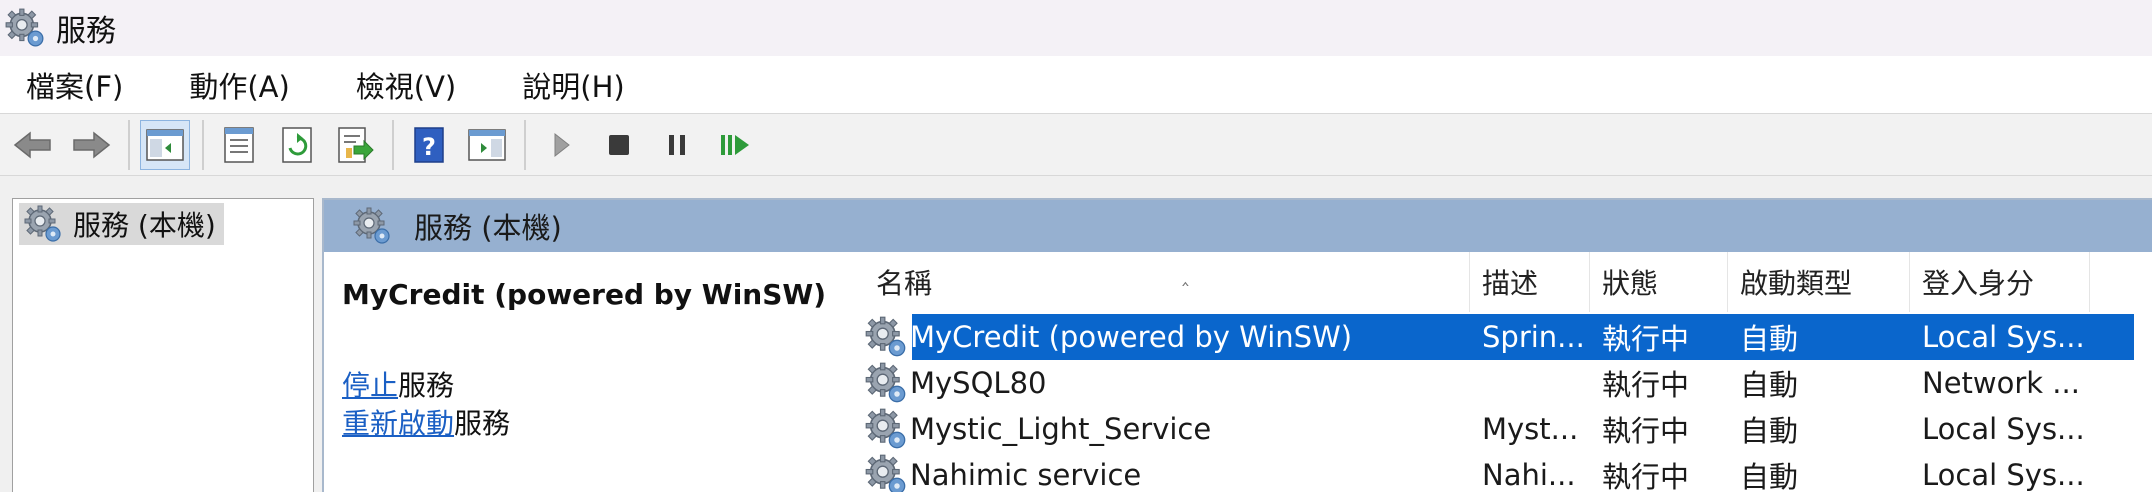 This screenshot has height=492, width=2152. I want to click on column-header-description: 描述, so click(1530, 282).